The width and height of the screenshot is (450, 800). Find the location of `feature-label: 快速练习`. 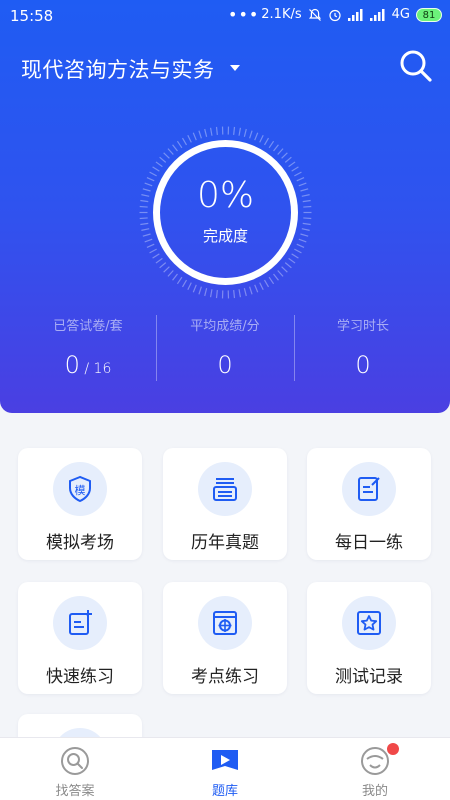

feature-label: 快速练习 is located at coordinates (80, 677).